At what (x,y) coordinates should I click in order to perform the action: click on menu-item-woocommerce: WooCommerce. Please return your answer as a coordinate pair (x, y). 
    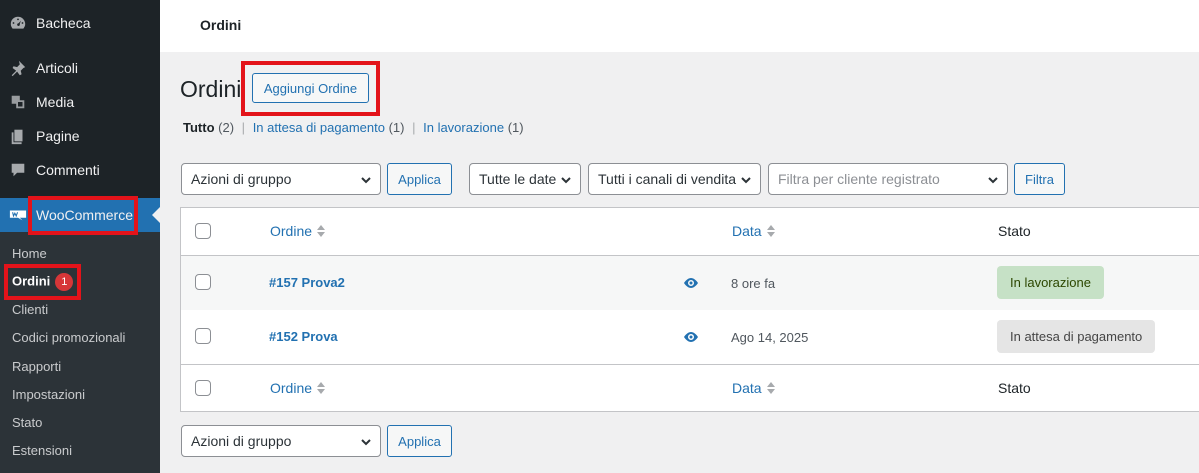
    Looking at the image, I should click on (80, 215).